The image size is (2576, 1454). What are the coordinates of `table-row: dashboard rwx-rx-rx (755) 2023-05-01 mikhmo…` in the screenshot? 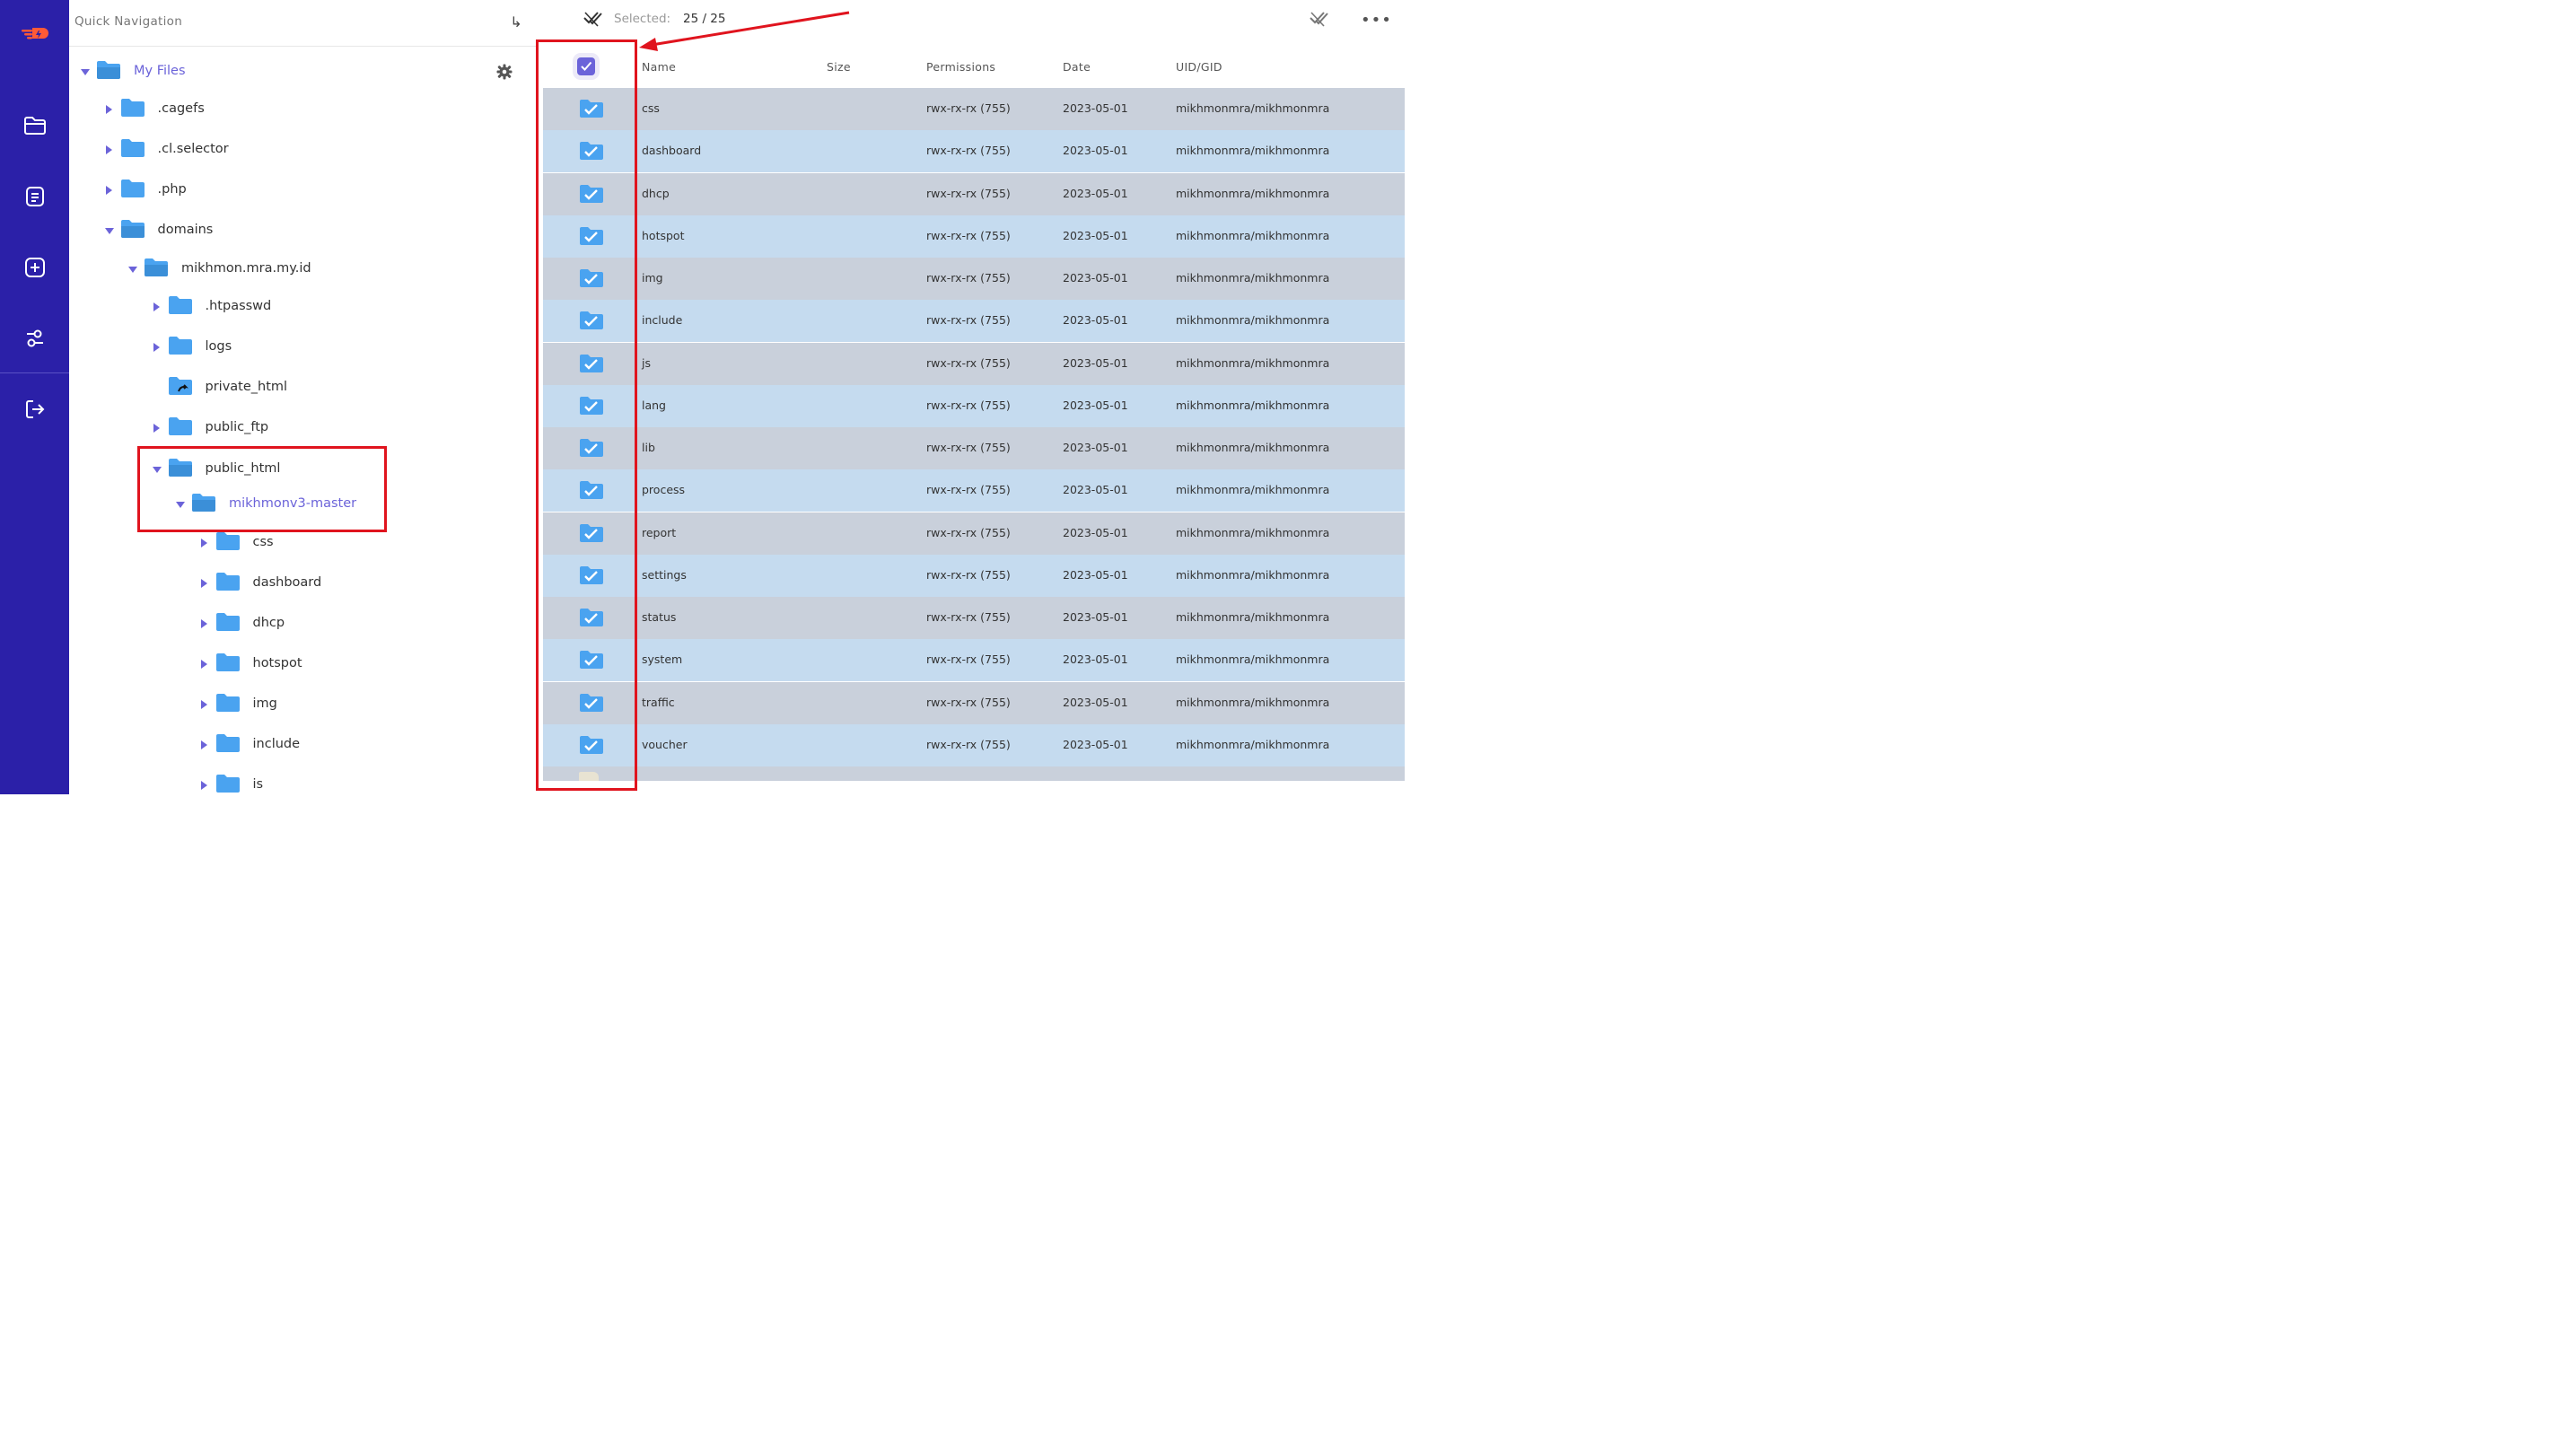 It's located at (974, 151).